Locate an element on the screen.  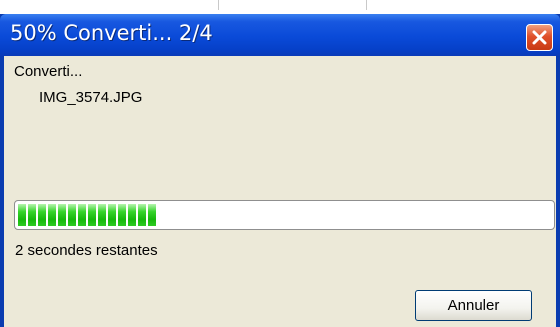
progress-bar is located at coordinates (284, 215).